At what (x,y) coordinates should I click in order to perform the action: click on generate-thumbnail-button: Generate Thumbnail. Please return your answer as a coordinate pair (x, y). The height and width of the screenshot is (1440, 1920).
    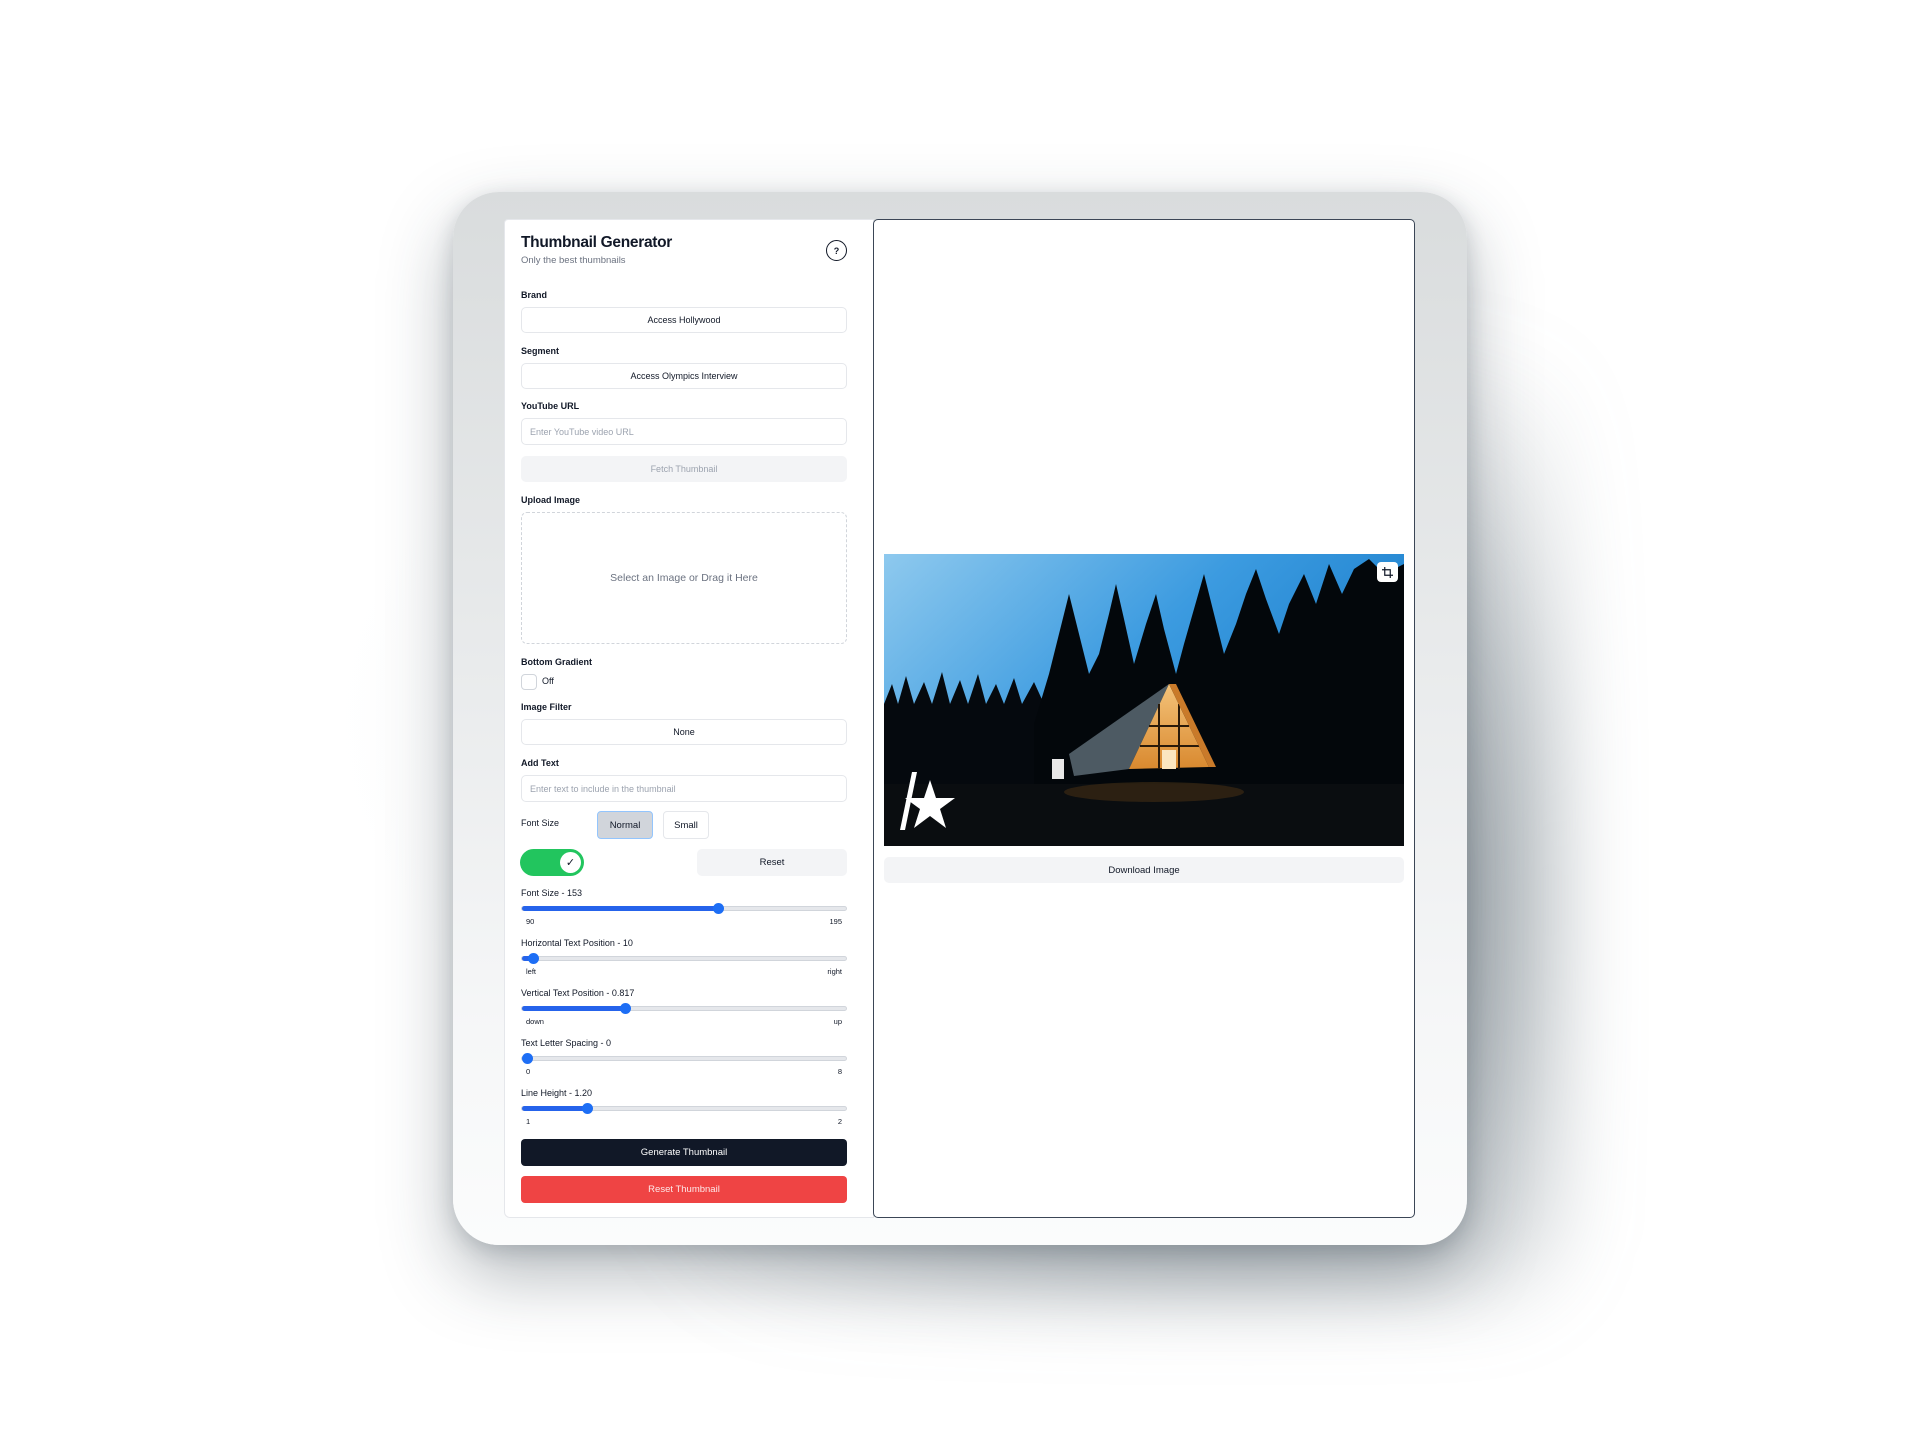
    Looking at the image, I should click on (684, 1152).